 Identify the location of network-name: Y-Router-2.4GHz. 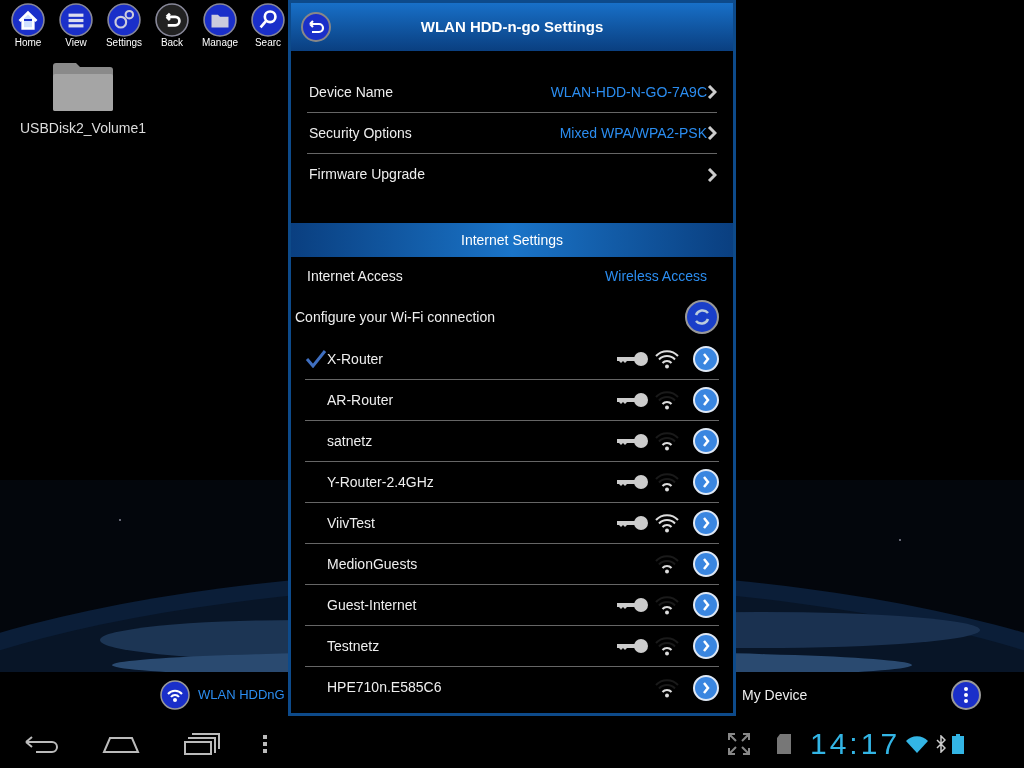
(380, 482).